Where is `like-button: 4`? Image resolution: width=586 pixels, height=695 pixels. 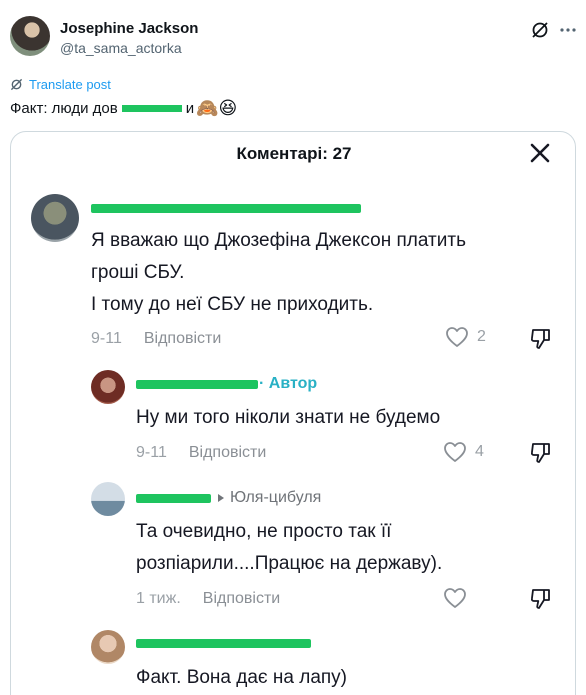 like-button: 4 is located at coordinates (463, 452).